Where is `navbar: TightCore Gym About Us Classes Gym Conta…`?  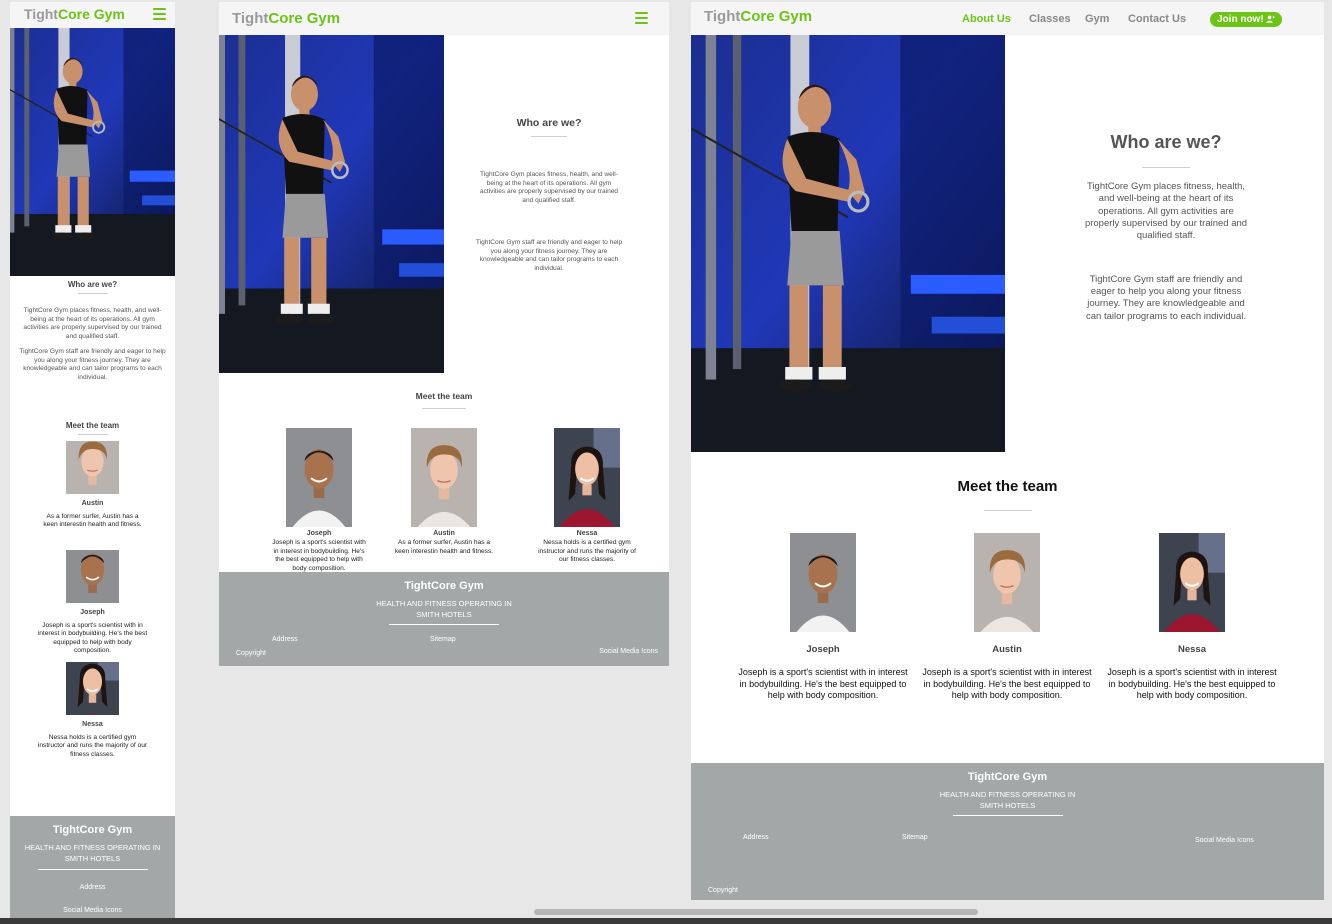 navbar: TightCore Gym About Us Classes Gym Conta… is located at coordinates (1007, 18).